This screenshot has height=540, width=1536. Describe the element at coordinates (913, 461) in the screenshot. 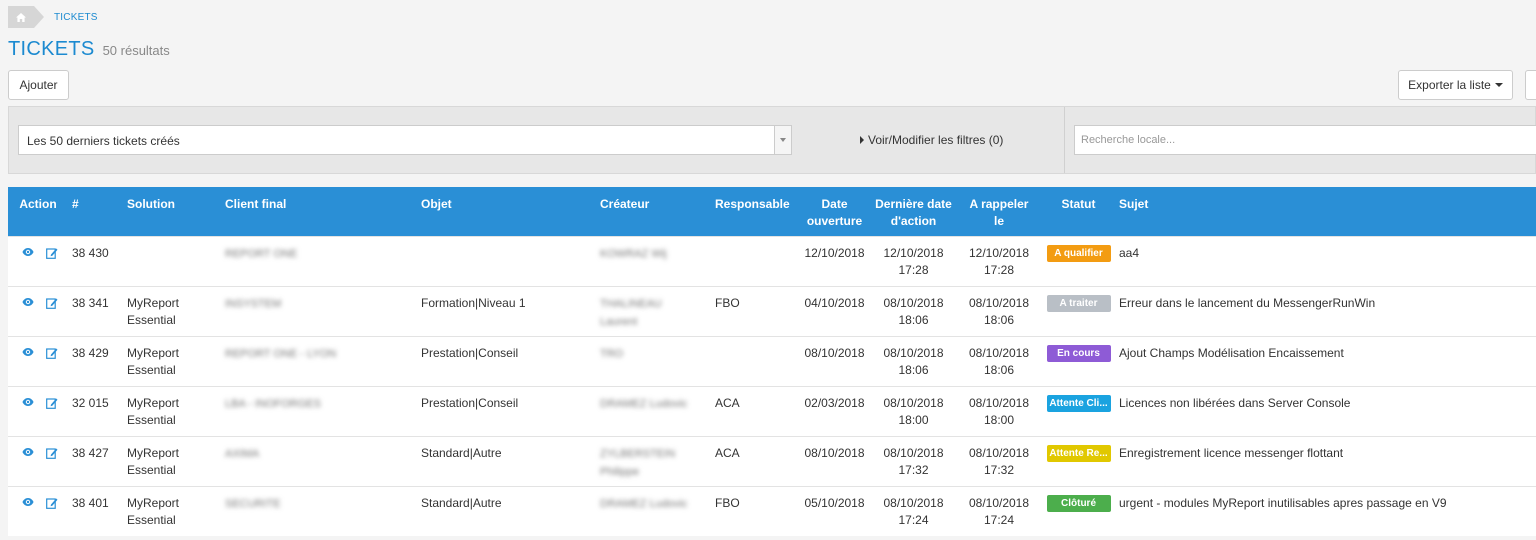

I see `derniere-date-cell: 08/10/2018 17:32` at that location.